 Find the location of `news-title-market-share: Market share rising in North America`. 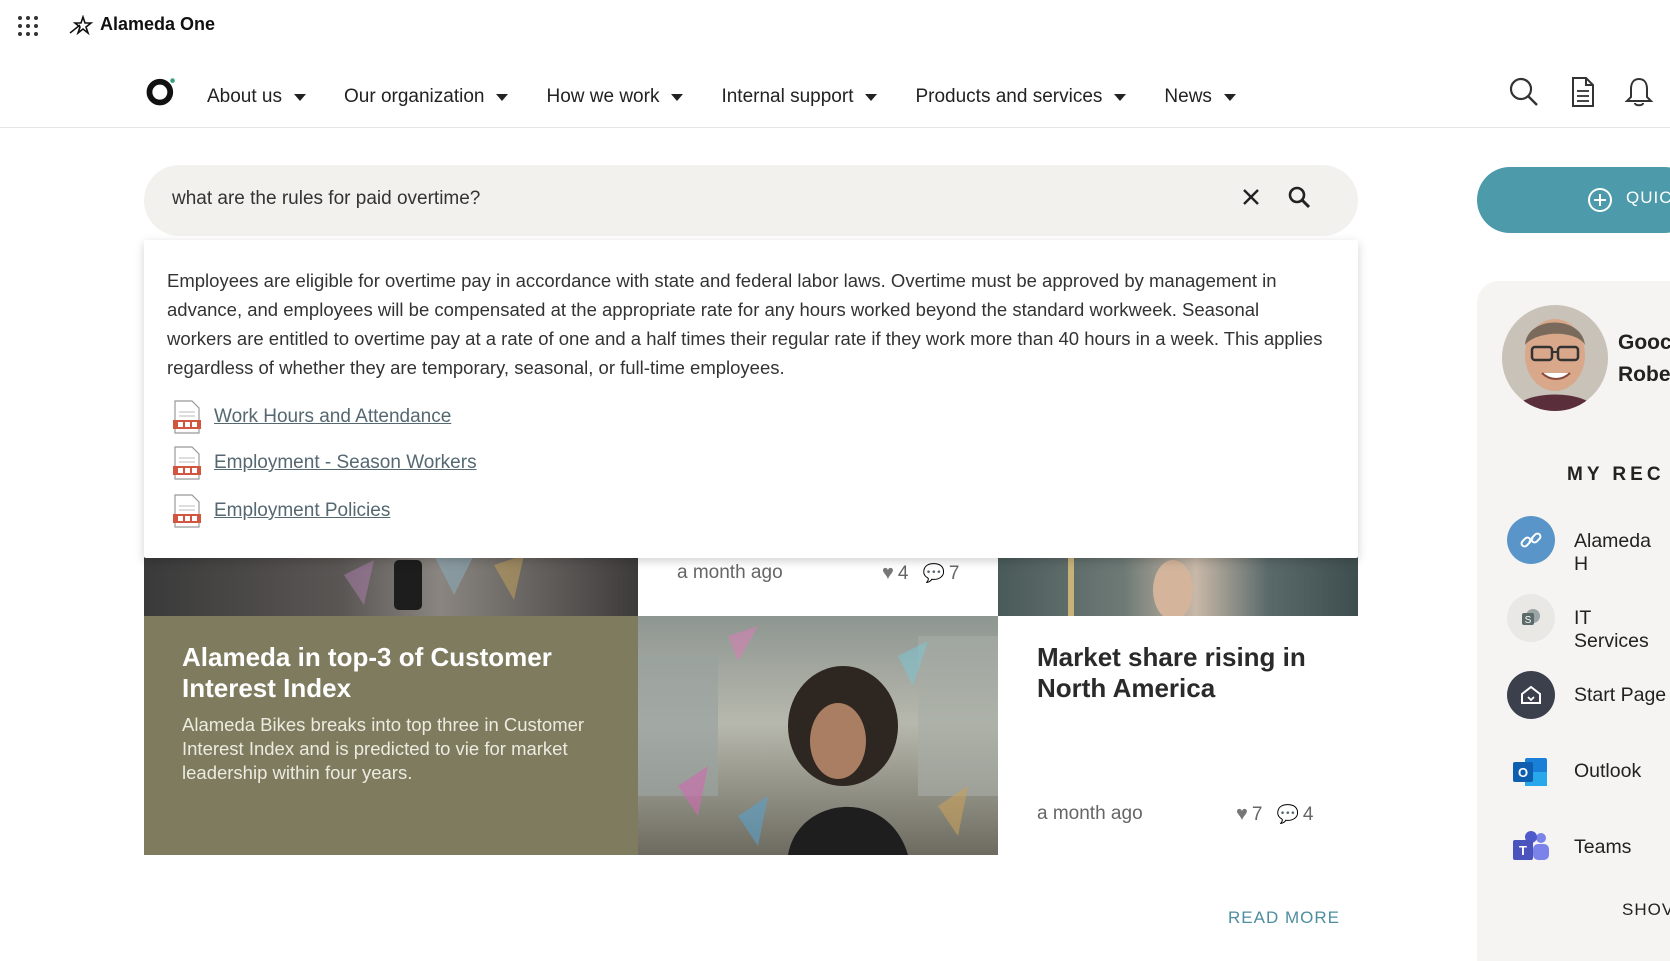

news-title-market-share: Market share rising in North America is located at coordinates (1187, 673).